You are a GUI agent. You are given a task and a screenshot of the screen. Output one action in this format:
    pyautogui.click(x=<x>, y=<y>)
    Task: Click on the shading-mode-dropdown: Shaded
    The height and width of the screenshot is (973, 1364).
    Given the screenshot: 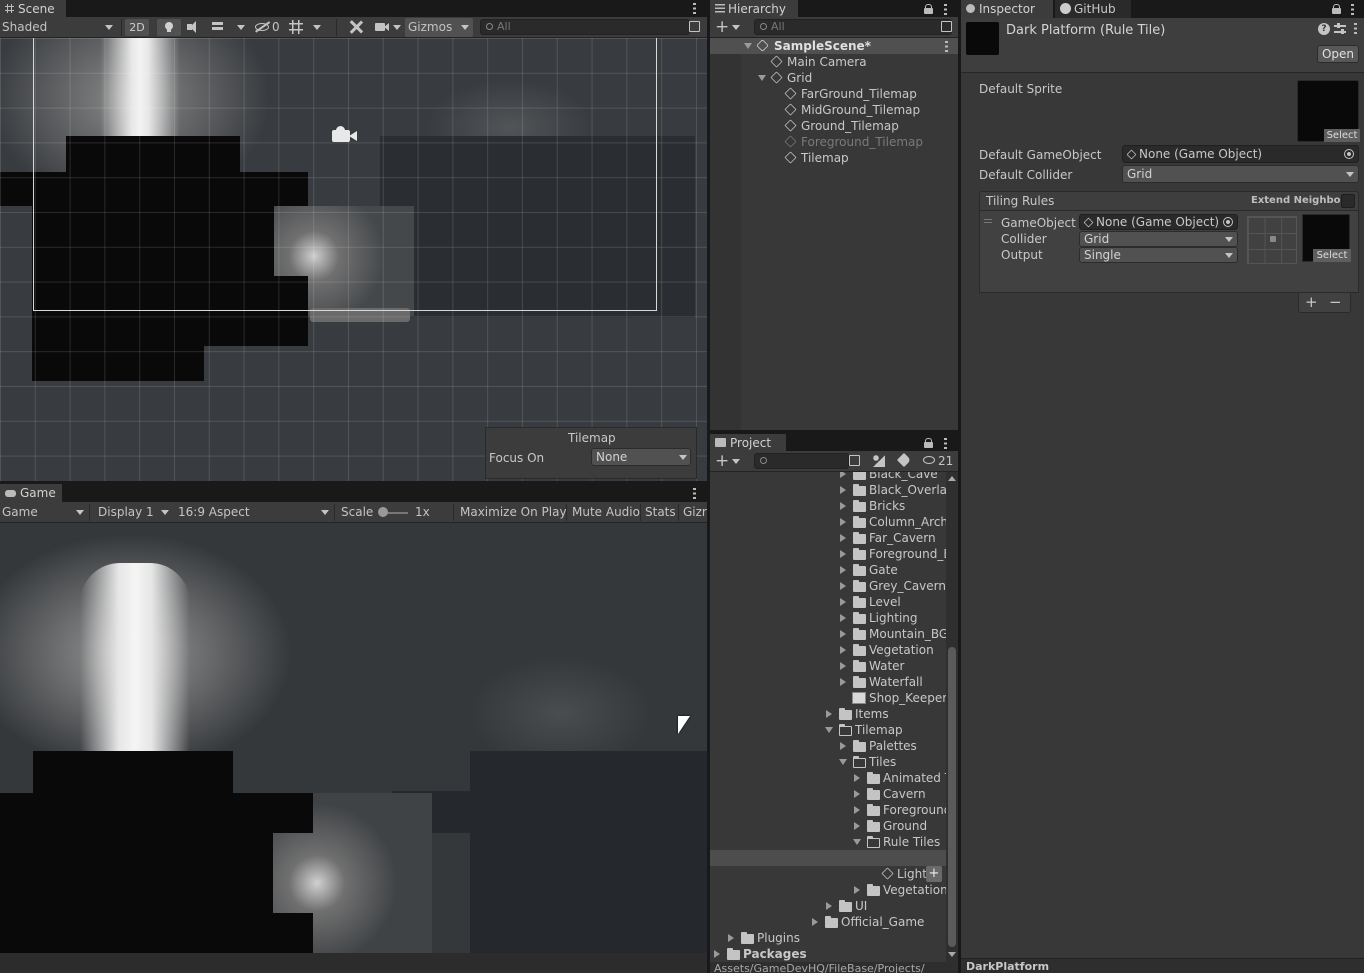 What is the action you would take?
    pyautogui.click(x=24, y=27)
    